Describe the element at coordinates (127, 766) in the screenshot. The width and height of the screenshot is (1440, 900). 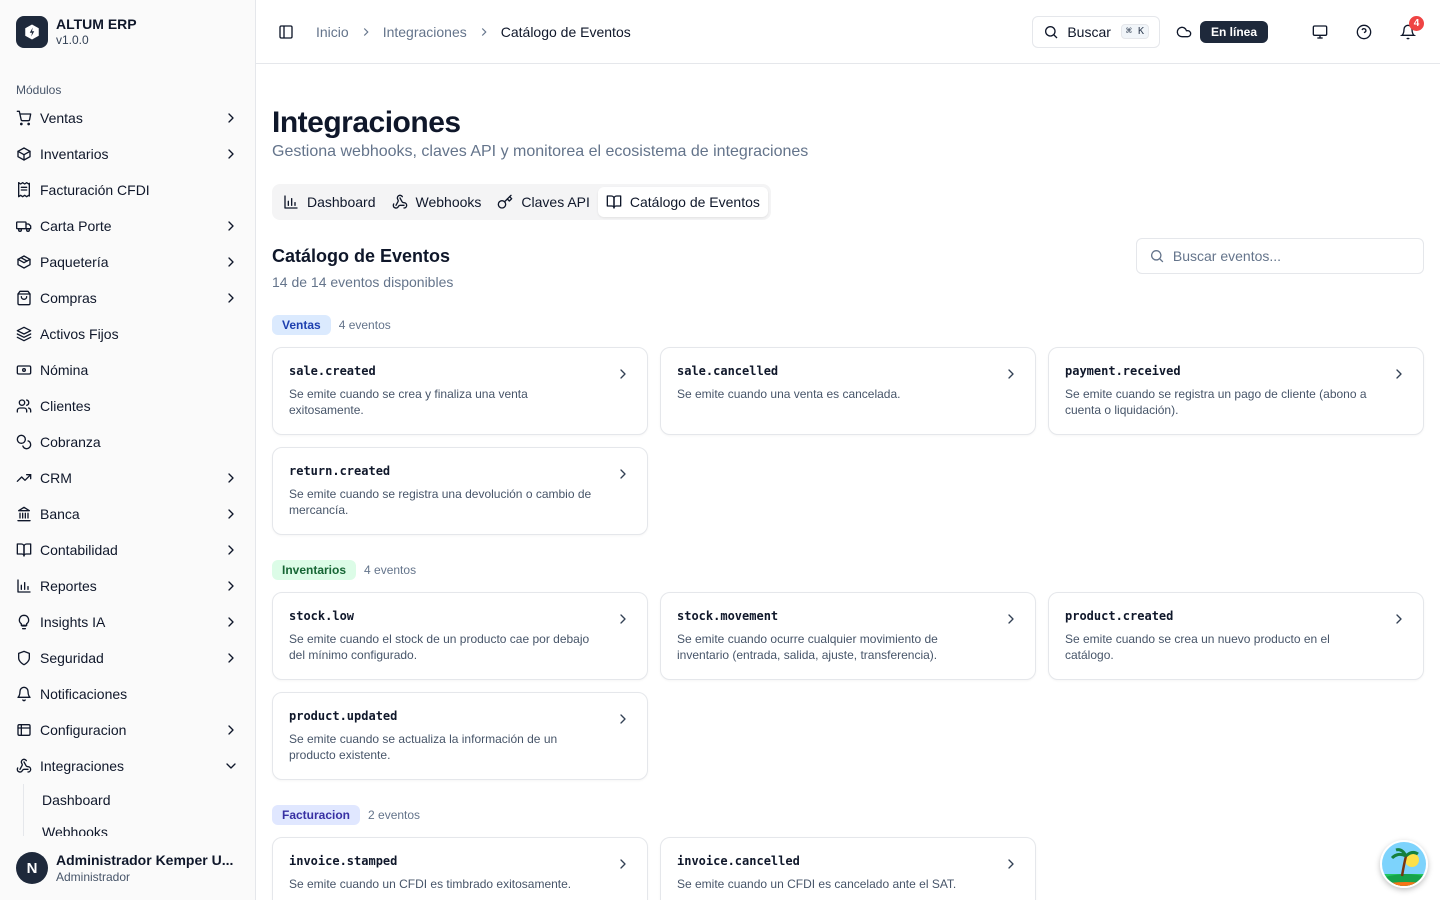
I see `sidebar-item-integraciones: Integraciones` at that location.